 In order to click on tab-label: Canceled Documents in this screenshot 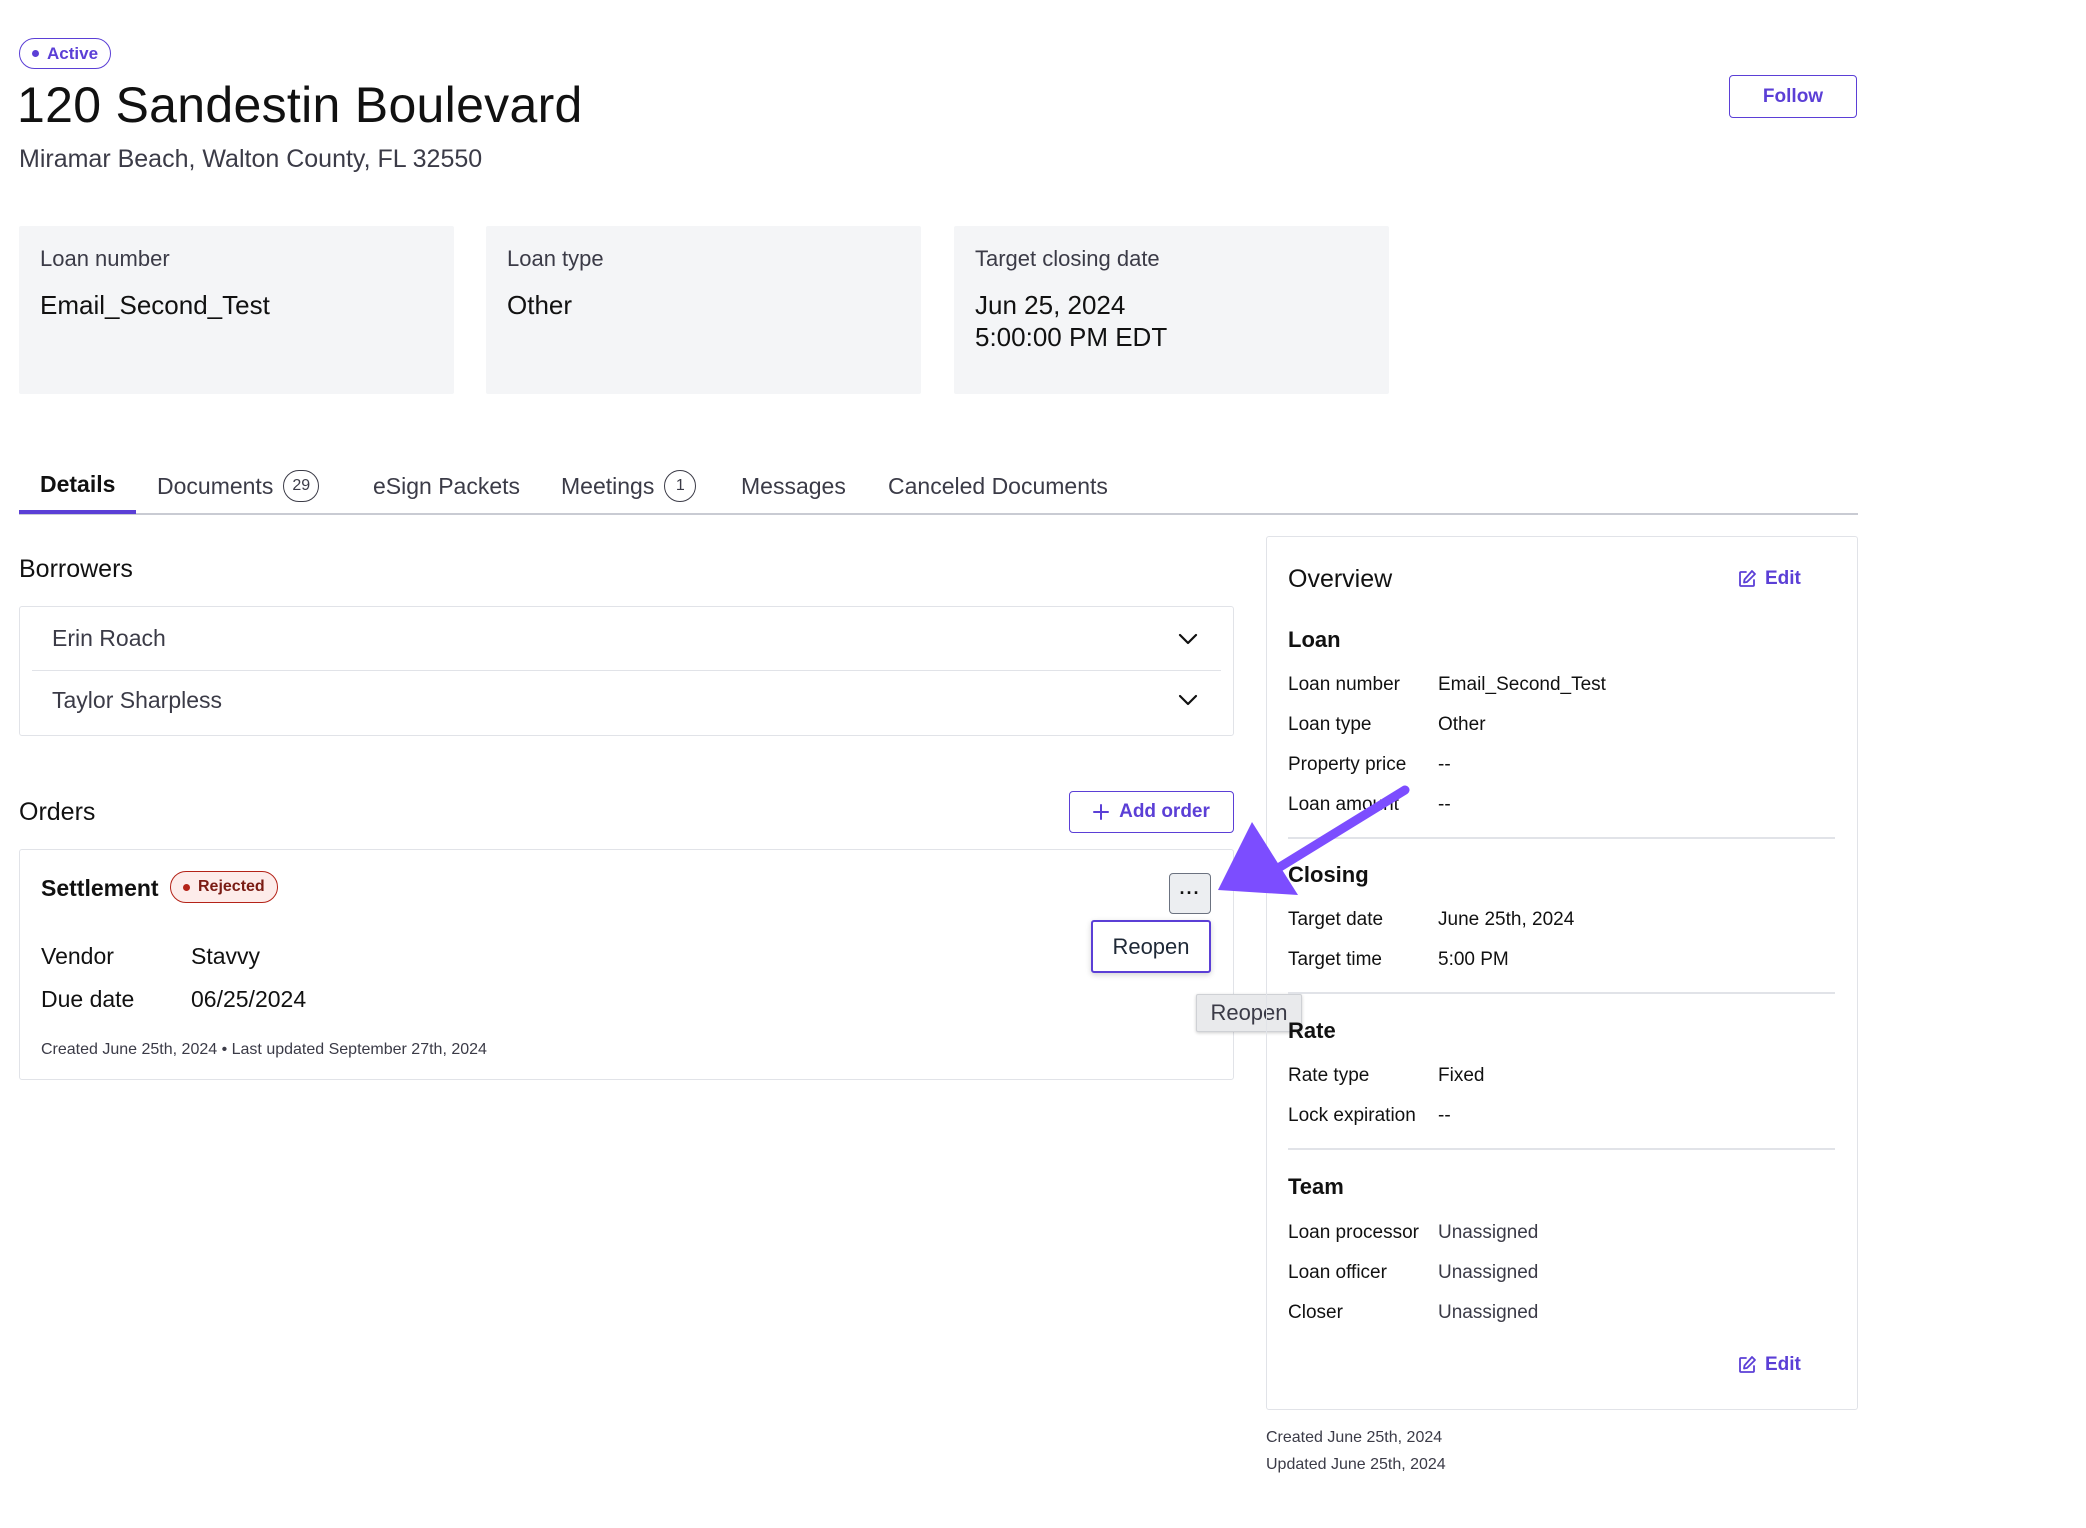, I will do `click(998, 485)`.